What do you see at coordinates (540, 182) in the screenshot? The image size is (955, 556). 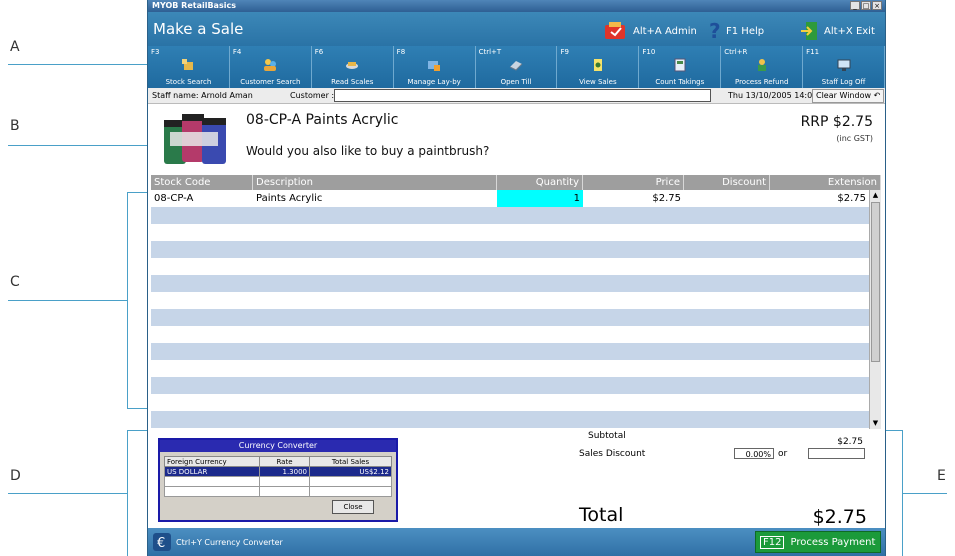 I see `column-quantity: Quantity` at bounding box center [540, 182].